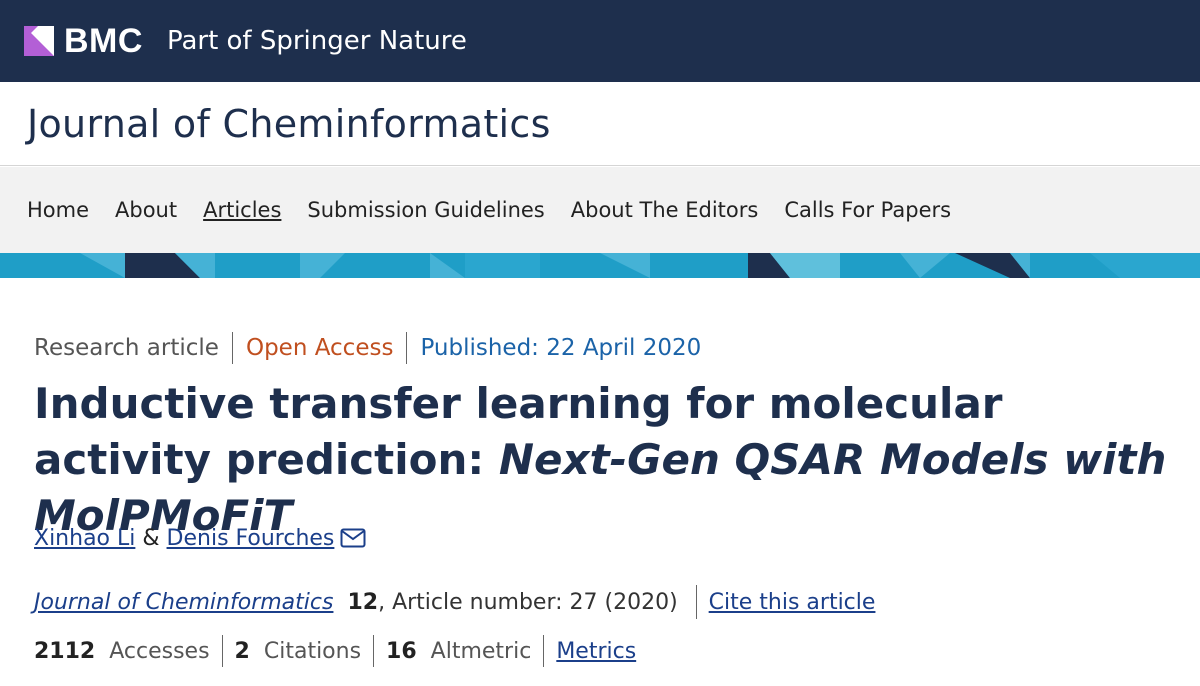 The width and height of the screenshot is (1200, 686). I want to click on citation-journal-link: Journal of Cheminformatics, so click(183, 602).